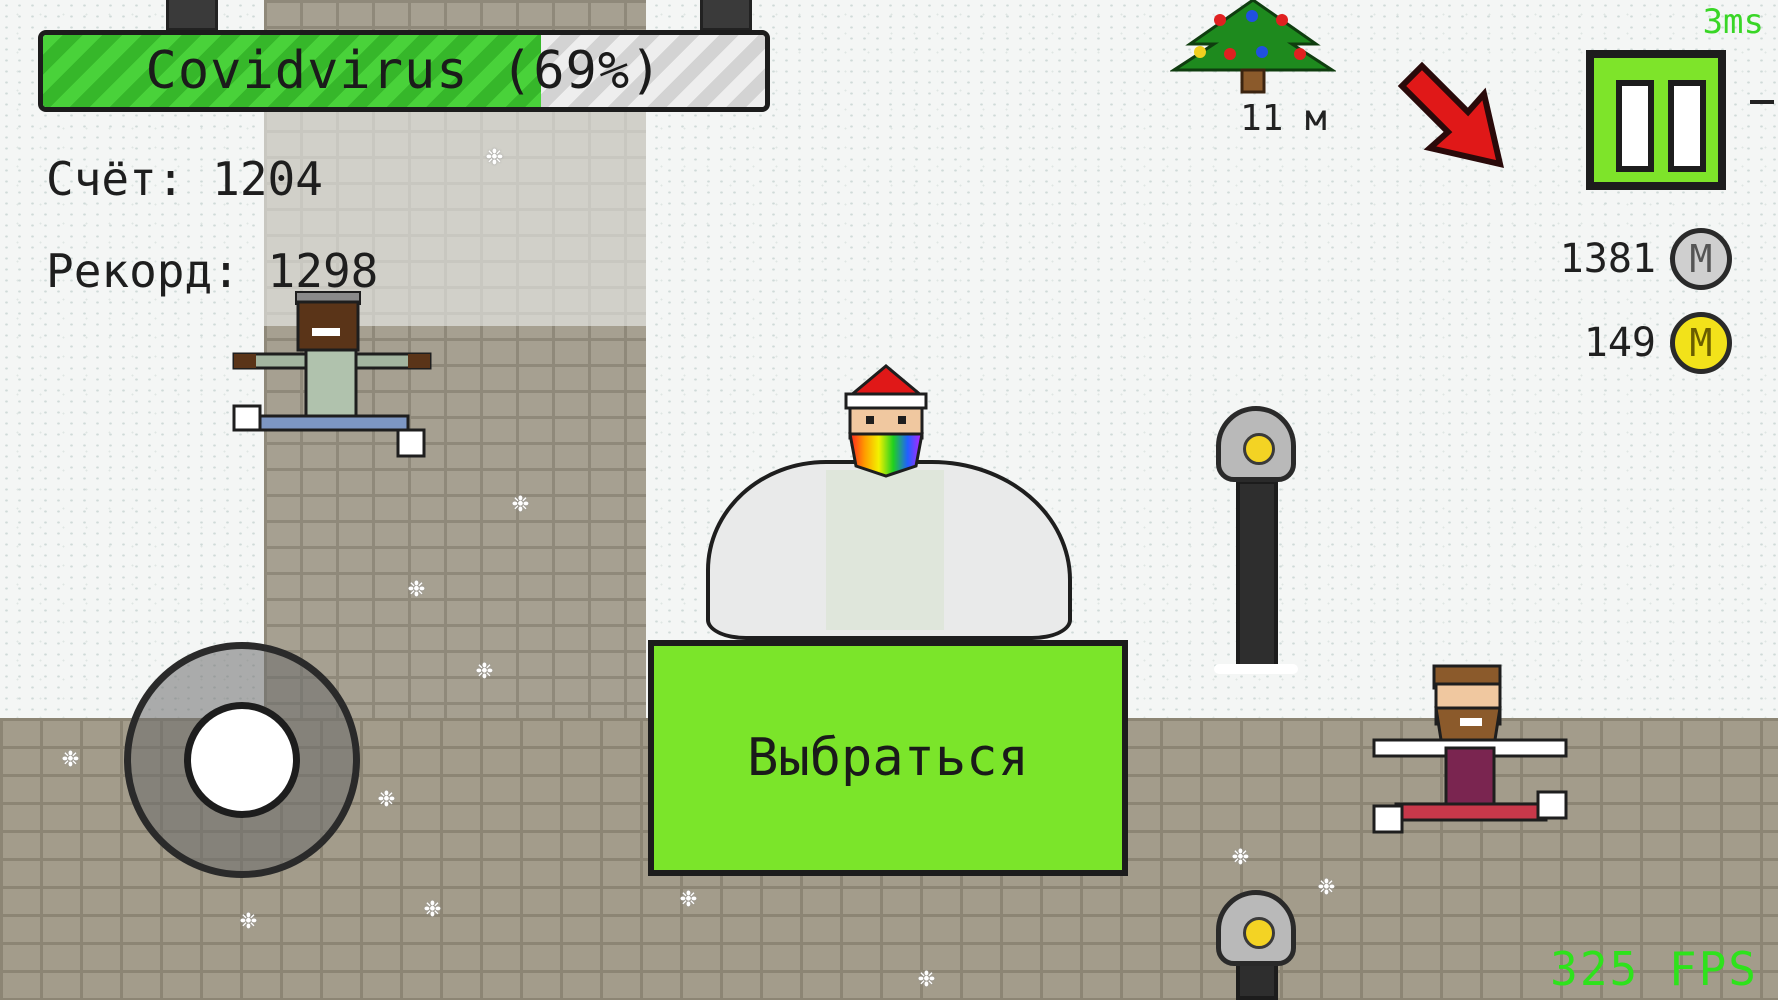 The image size is (1778, 1000). What do you see at coordinates (888, 758) in the screenshot?
I see `exit-snowdrift-button: Выбраться` at bounding box center [888, 758].